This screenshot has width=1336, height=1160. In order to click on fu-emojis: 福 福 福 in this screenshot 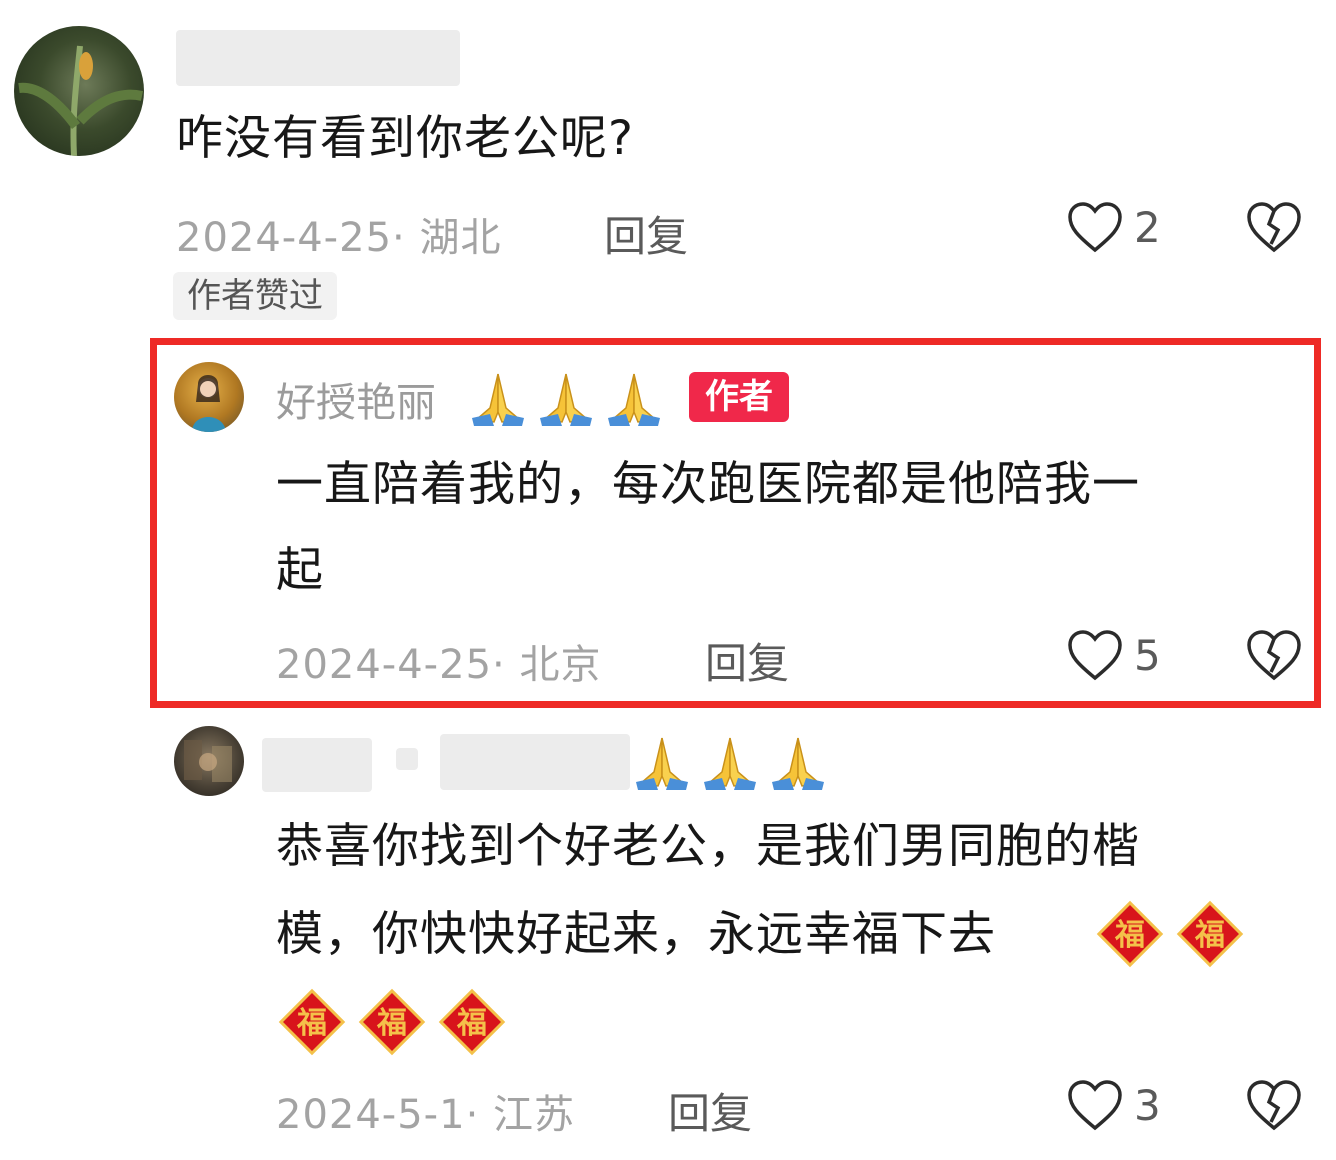, I will do `click(392, 1022)`.